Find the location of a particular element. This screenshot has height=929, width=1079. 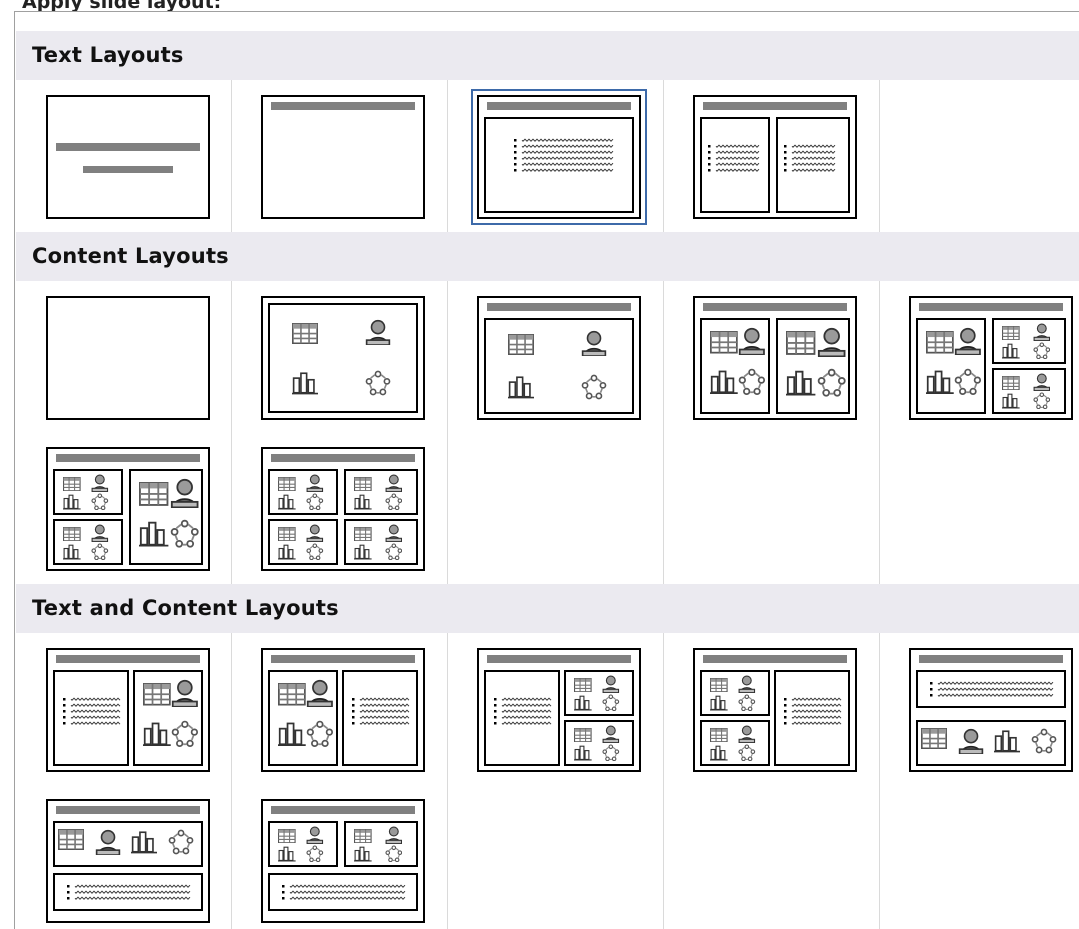

subtitle-placeholder-bar is located at coordinates (128, 169).